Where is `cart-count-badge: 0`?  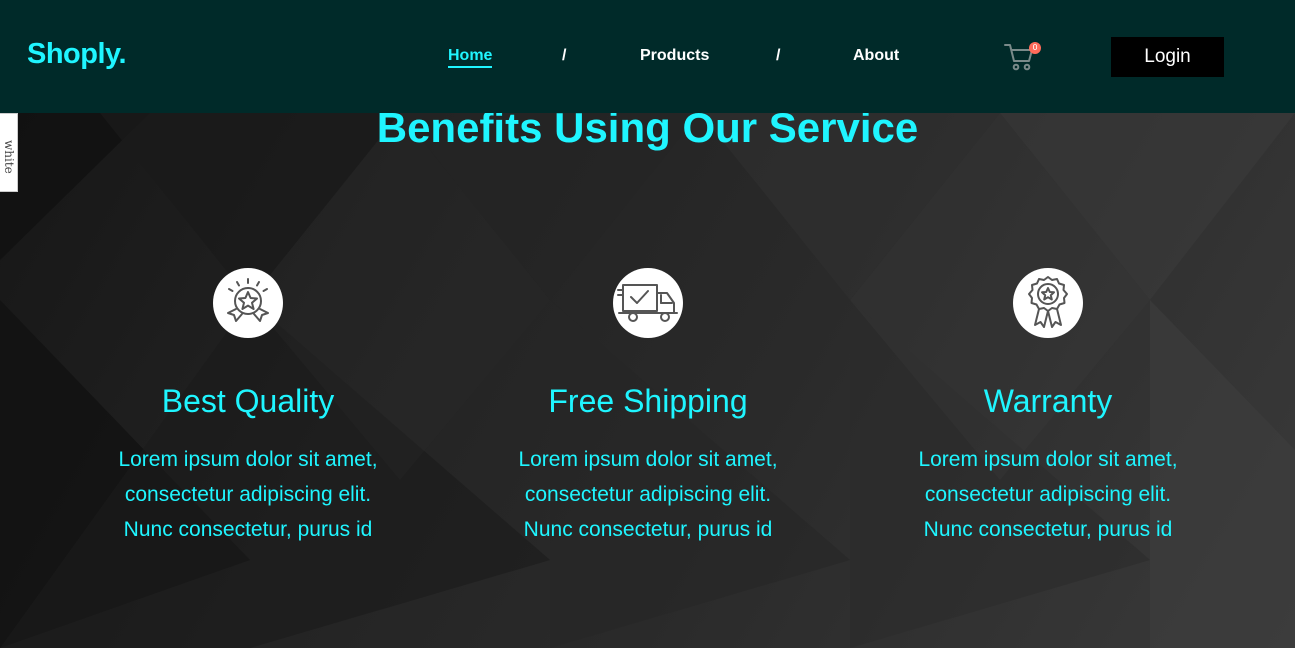
cart-count-badge: 0 is located at coordinates (1035, 48).